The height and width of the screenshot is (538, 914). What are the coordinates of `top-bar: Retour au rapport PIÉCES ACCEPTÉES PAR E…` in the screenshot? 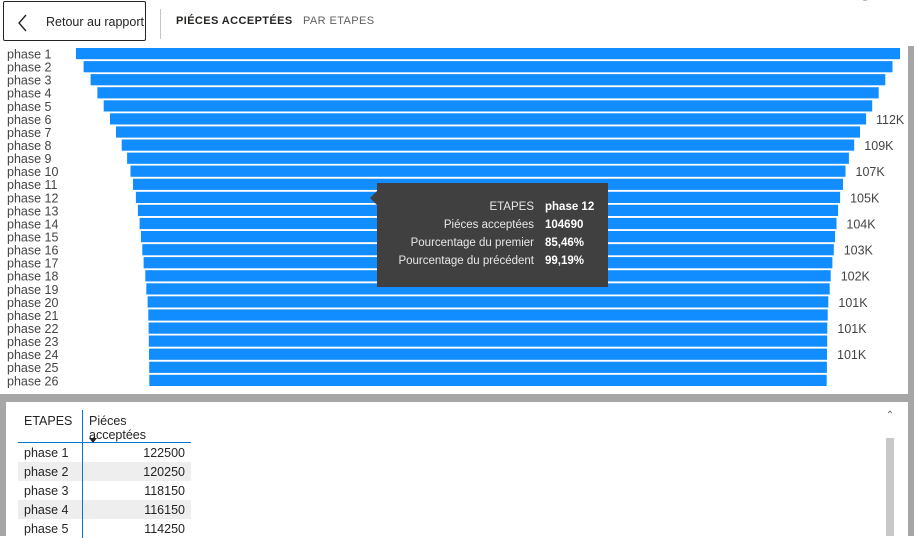 It's located at (457, 23).